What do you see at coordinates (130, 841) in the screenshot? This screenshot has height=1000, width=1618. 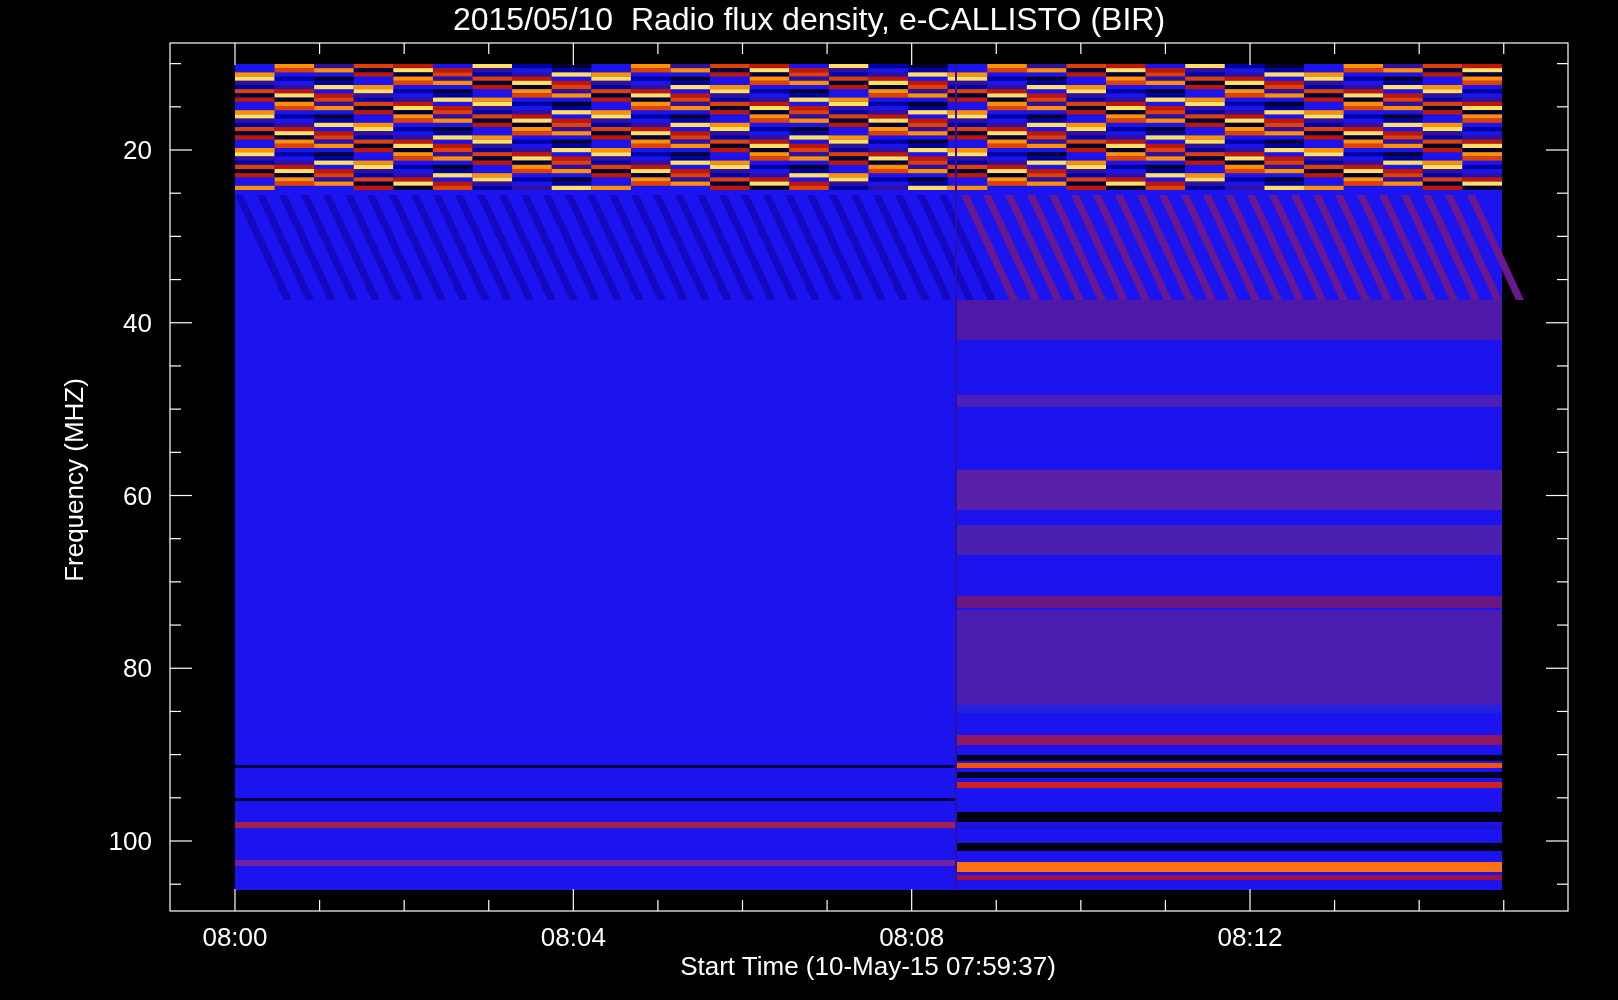 I see `y-tick-label: 100` at bounding box center [130, 841].